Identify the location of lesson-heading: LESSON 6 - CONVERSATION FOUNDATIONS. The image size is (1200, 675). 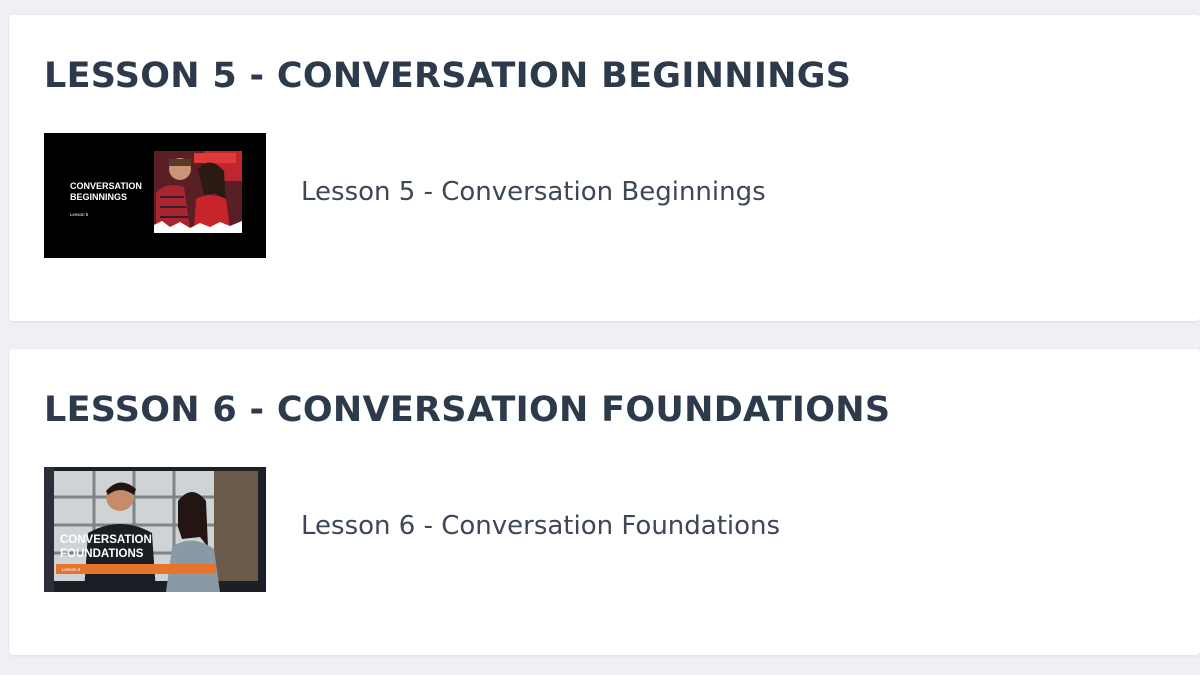
(467, 410).